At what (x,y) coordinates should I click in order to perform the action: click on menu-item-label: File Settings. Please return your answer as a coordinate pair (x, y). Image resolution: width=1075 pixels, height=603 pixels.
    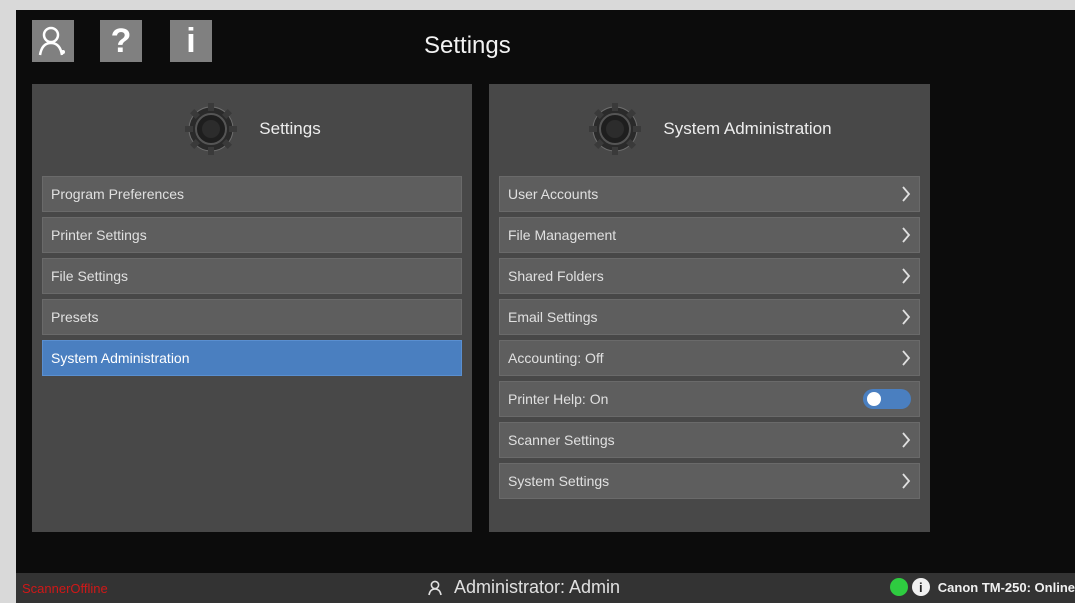
    Looking at the image, I should click on (90, 276).